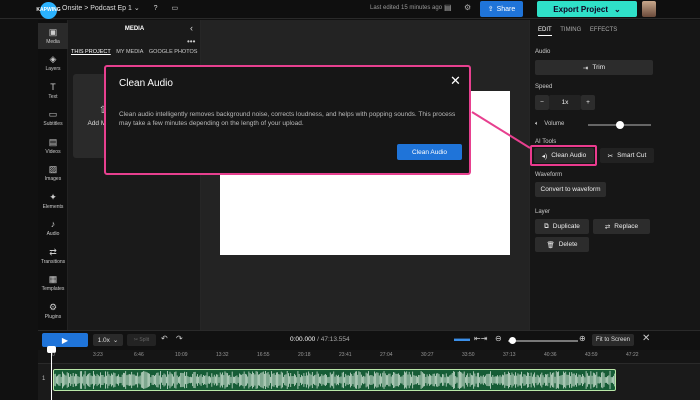 The width and height of the screenshot is (700, 400). I want to click on ruler-tick-label: 40:36, so click(550, 355).